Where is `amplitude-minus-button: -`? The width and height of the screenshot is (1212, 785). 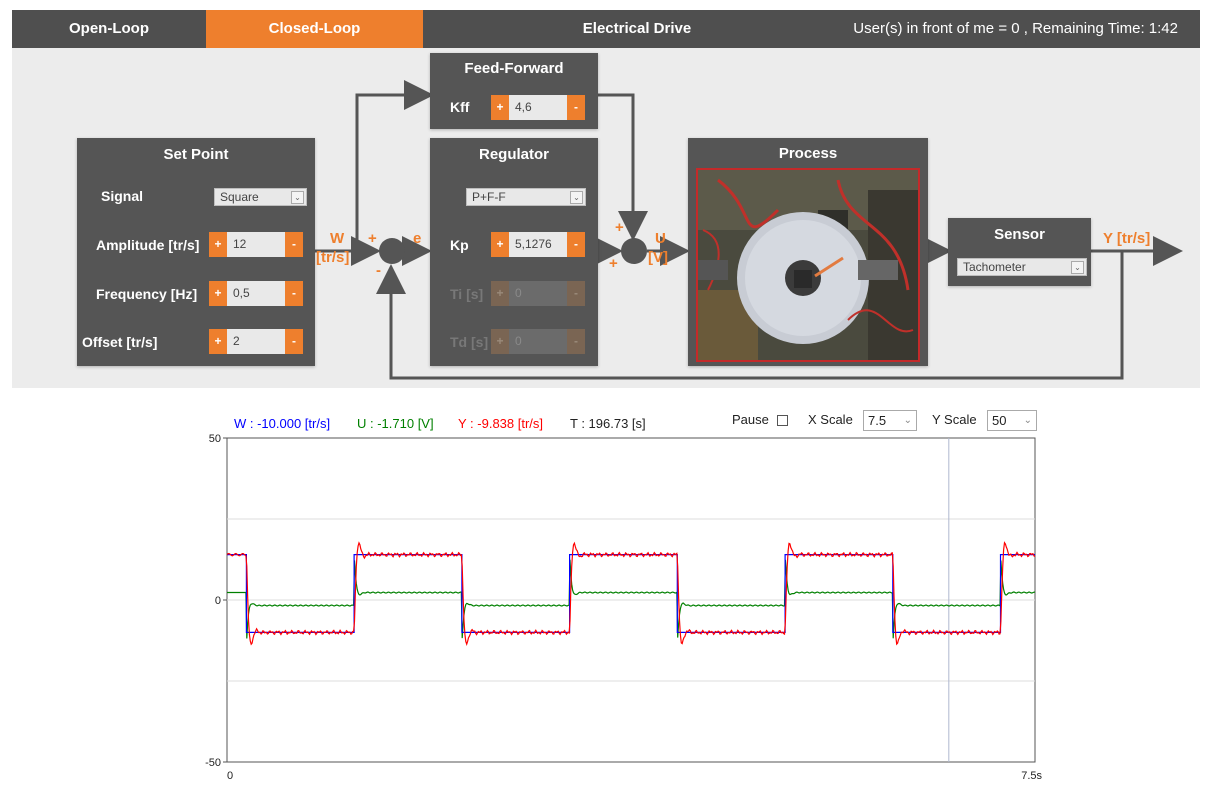 amplitude-minus-button: - is located at coordinates (294, 244).